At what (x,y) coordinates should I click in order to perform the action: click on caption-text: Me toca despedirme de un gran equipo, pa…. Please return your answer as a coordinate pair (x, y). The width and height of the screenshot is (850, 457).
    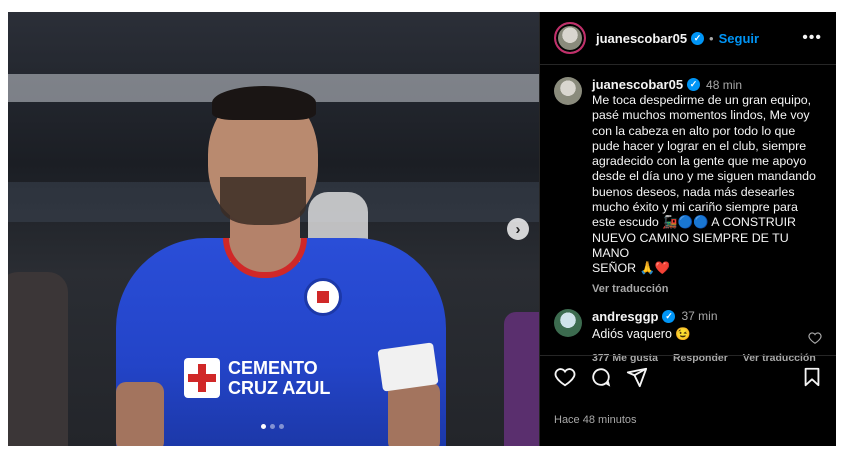
    Looking at the image, I should click on (704, 184).